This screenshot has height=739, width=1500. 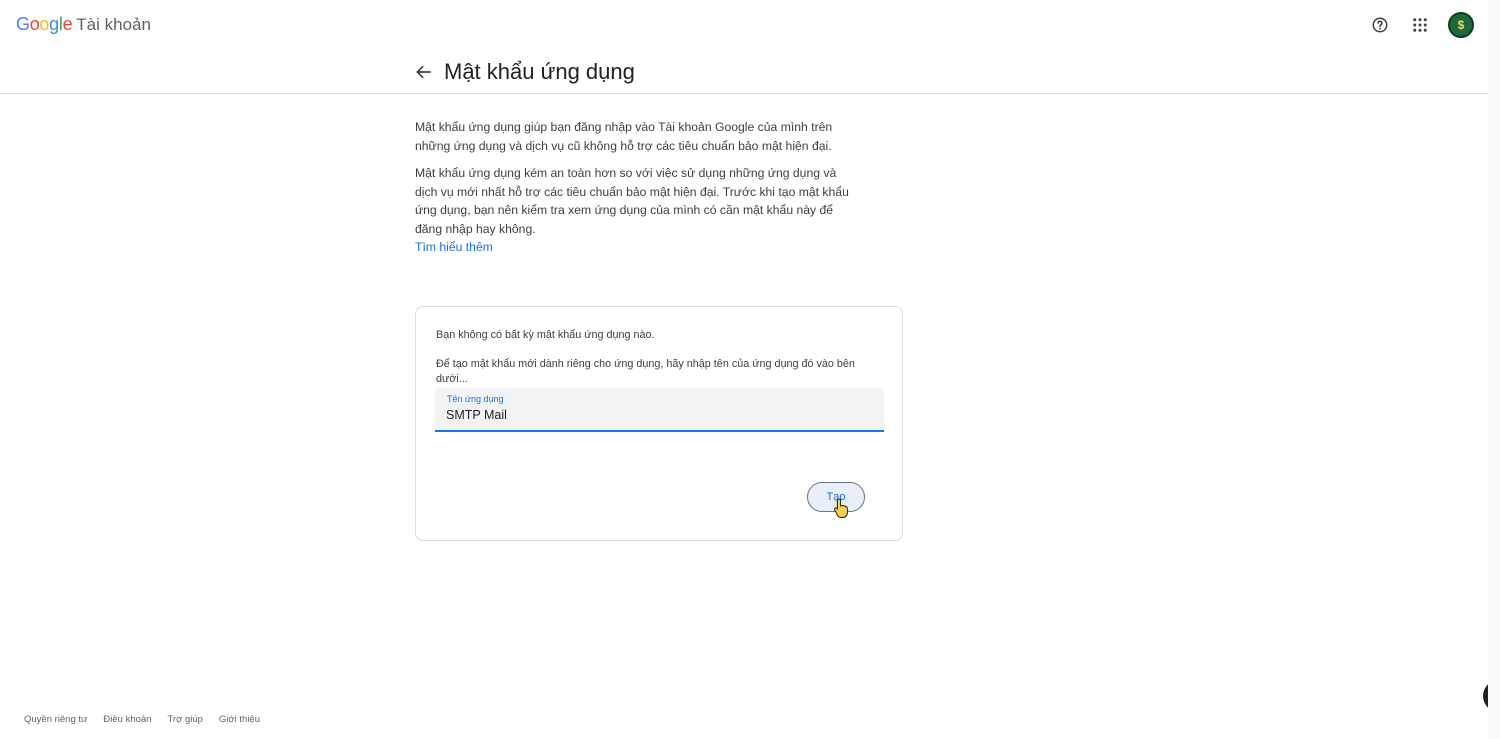 I want to click on app-name-label: Tên ứng dụng, so click(x=475, y=399).